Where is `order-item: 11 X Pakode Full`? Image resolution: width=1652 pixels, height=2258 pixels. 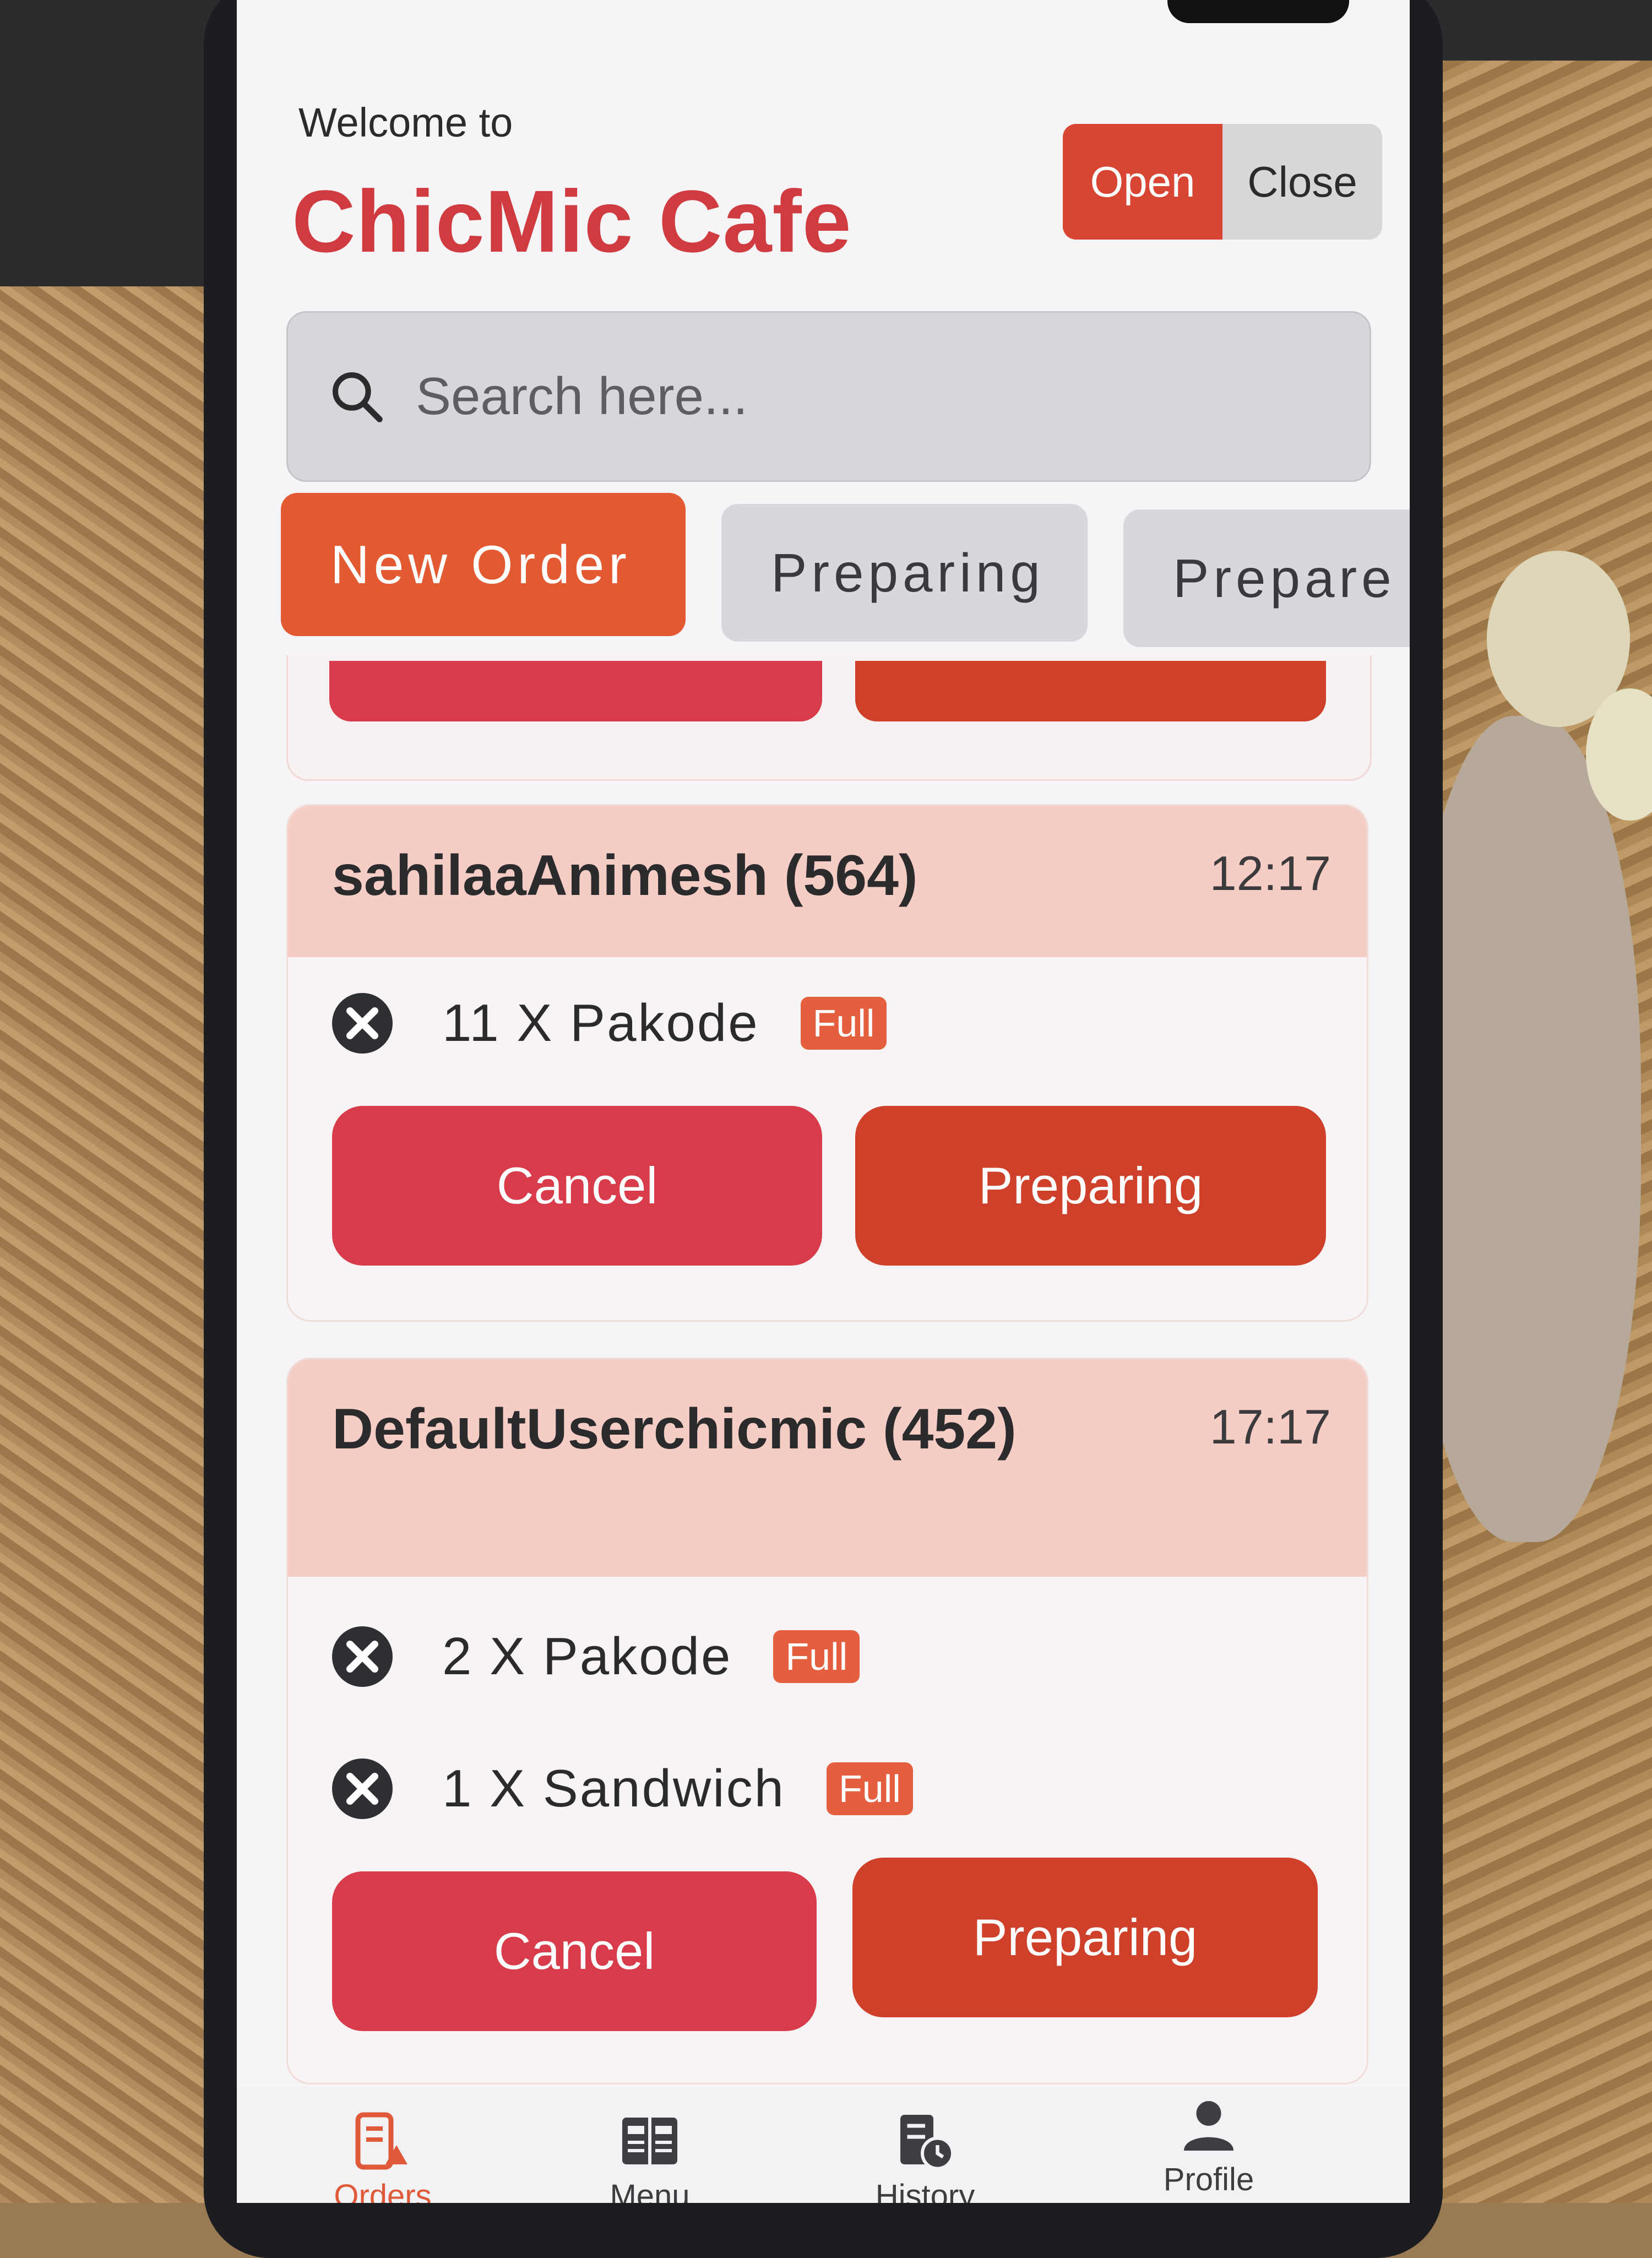
order-item: 11 X Pakode Full is located at coordinates (608, 1023).